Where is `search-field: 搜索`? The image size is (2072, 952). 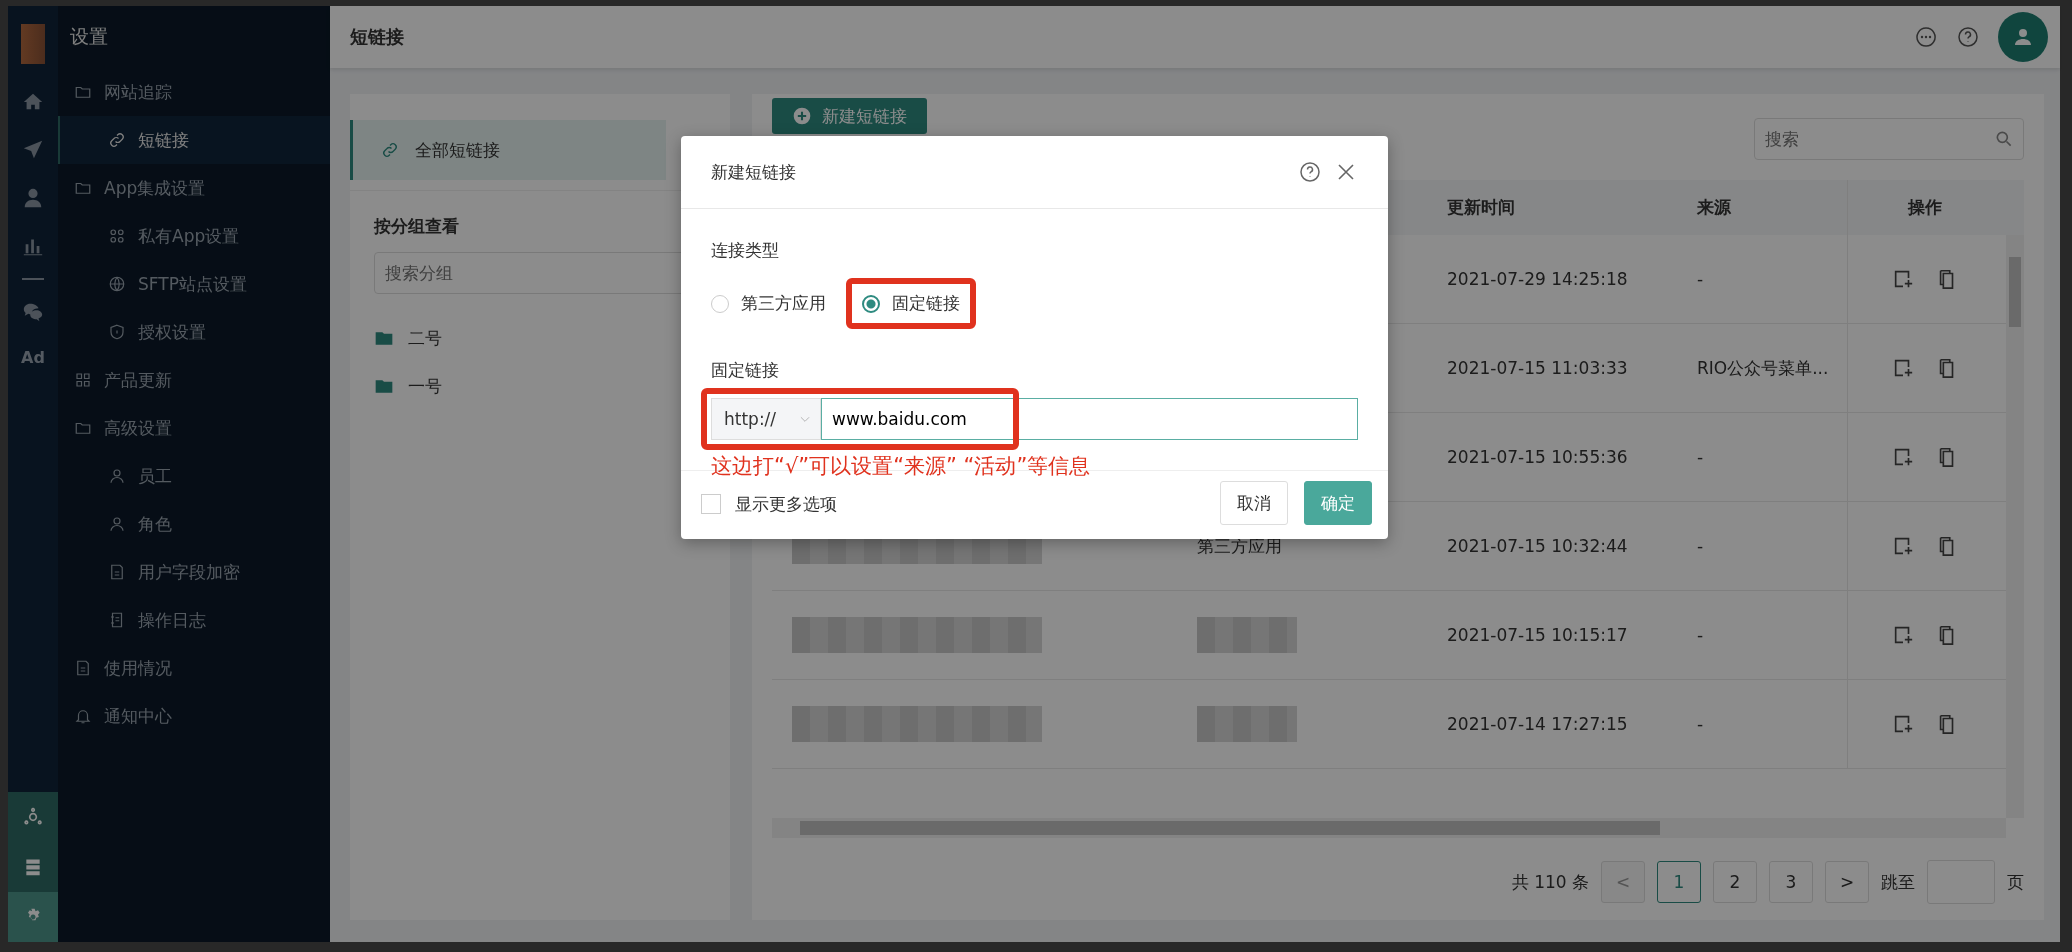
search-field: 搜索 is located at coordinates (1889, 139).